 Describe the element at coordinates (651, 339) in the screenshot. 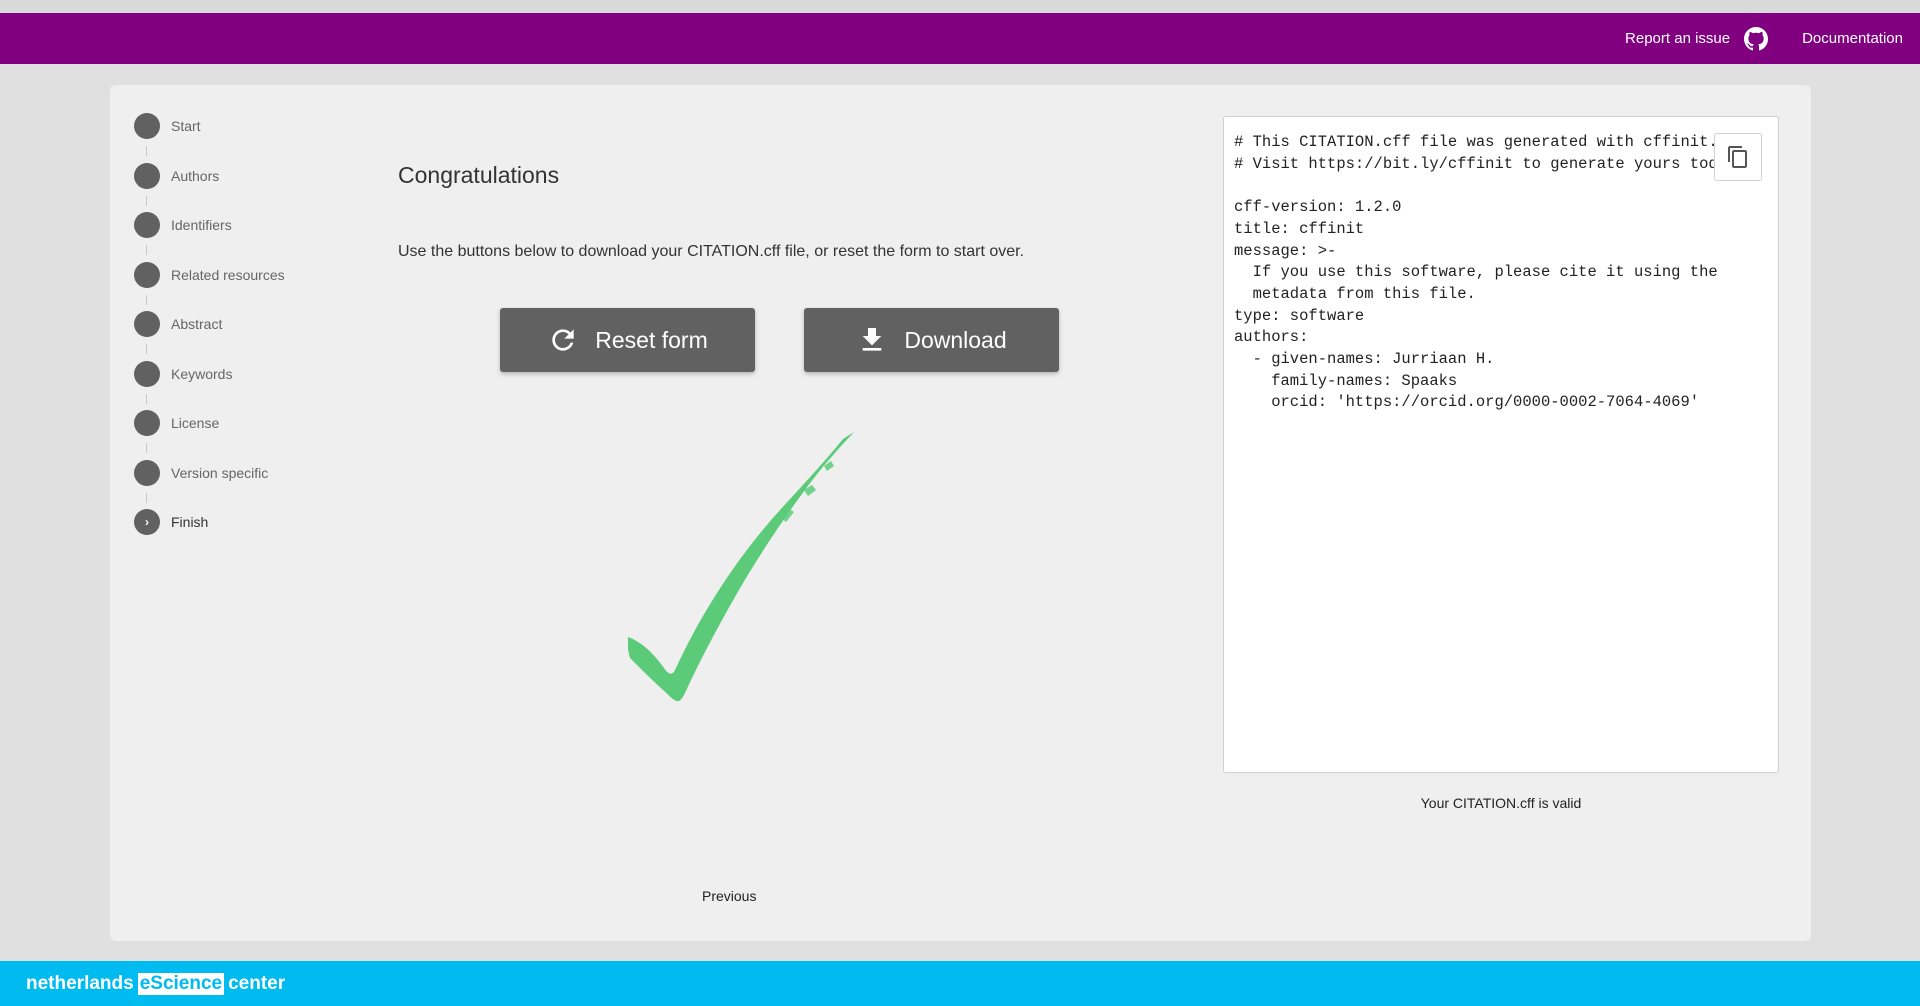

I see `reset-form-label: Reset form` at that location.